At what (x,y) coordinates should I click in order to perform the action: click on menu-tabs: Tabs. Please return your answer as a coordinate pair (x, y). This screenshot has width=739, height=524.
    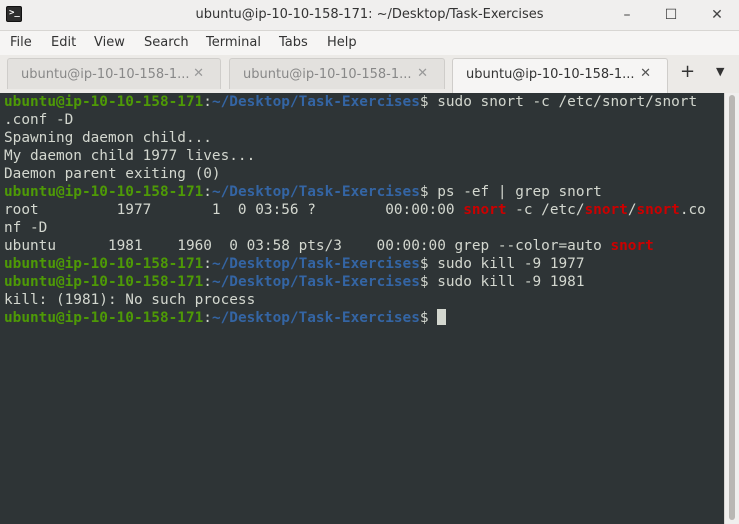
    Looking at the image, I should click on (293, 42).